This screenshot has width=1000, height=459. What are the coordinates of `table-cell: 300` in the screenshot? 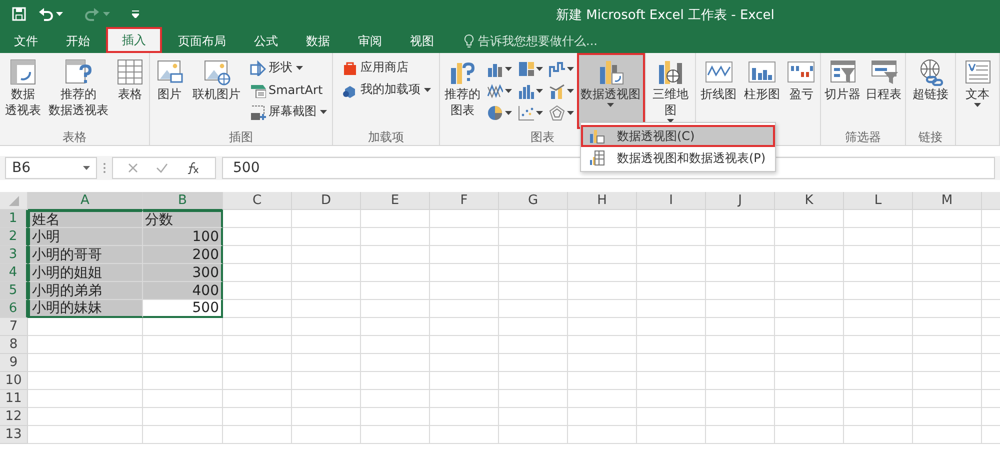 It's located at (183, 273).